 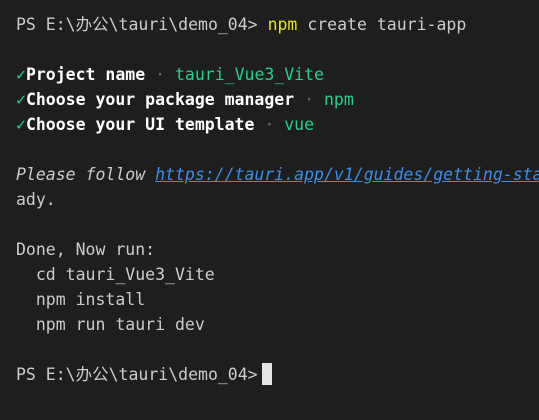 What do you see at coordinates (86, 249) in the screenshot?
I see `done-text: Done, Now run:` at bounding box center [86, 249].